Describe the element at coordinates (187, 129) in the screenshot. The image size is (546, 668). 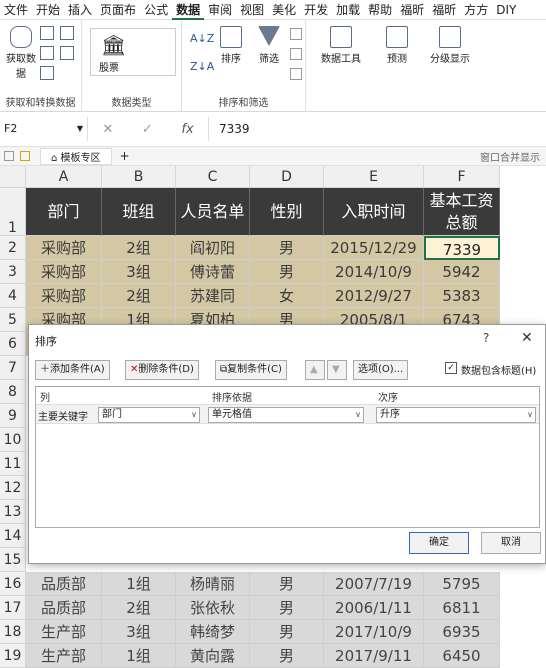
I see `insert-function-icon: fx` at that location.